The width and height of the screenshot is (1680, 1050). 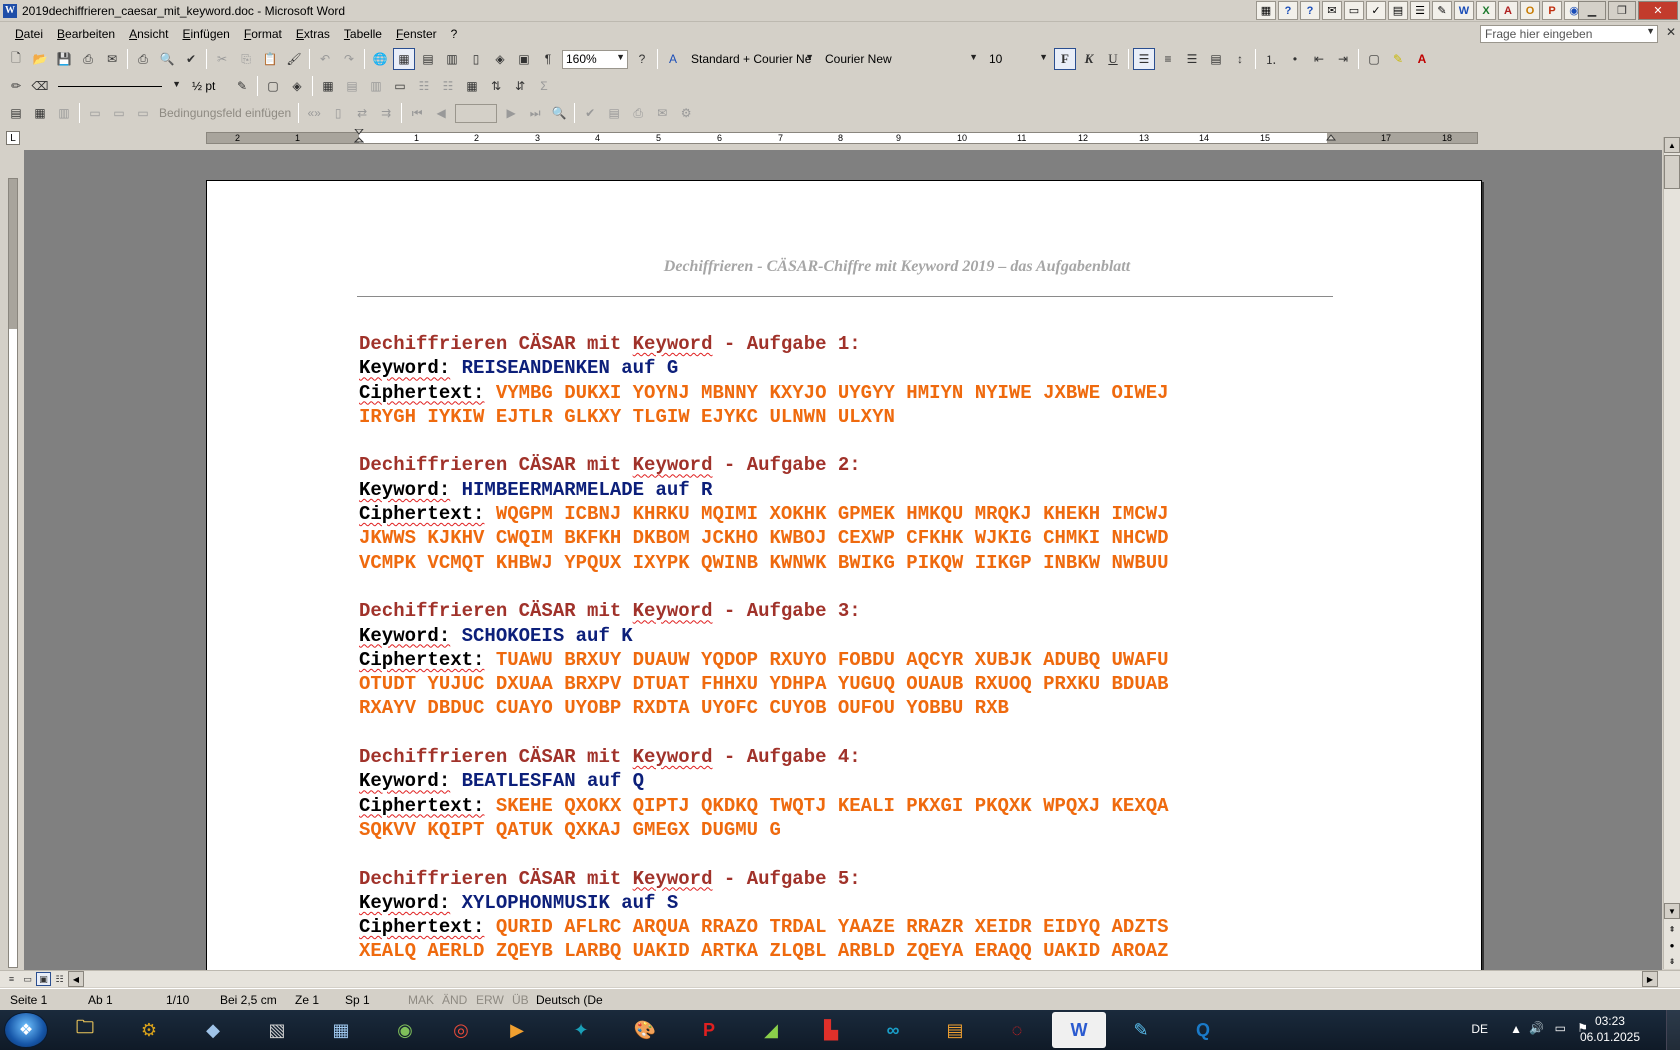 I want to click on propagate-labels-icon: ⇉, so click(x=386, y=113).